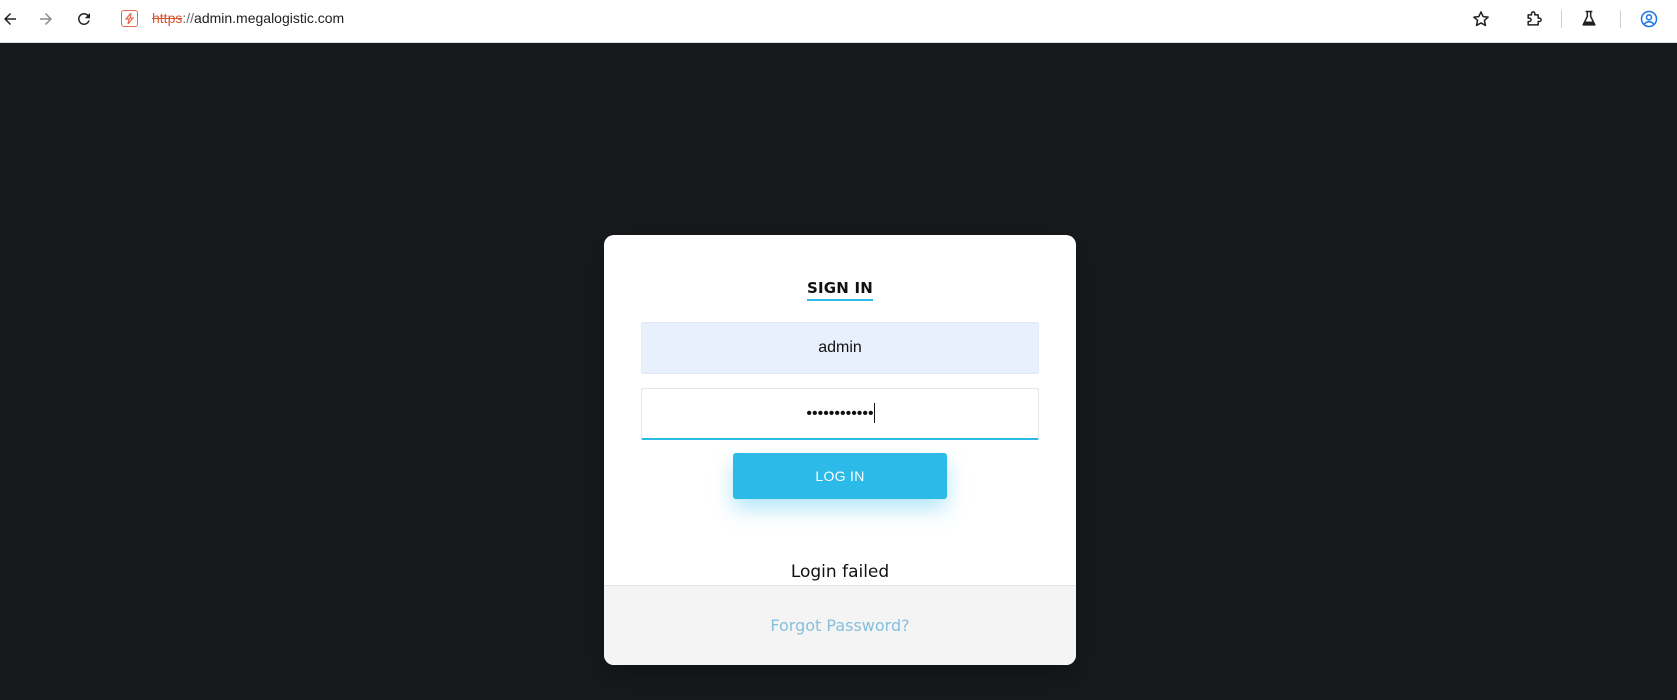  I want to click on arrow-left-icon, so click(10, 19).